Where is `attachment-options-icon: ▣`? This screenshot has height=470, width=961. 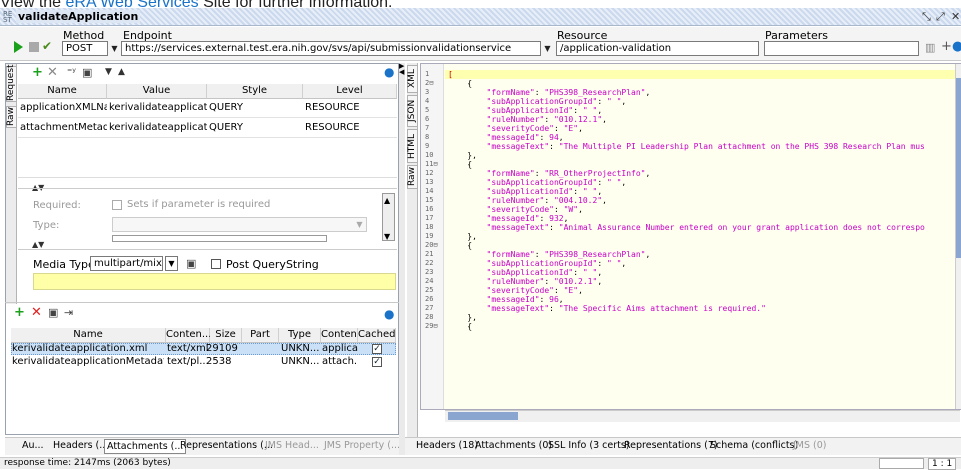 attachment-options-icon: ▣ is located at coordinates (53, 312).